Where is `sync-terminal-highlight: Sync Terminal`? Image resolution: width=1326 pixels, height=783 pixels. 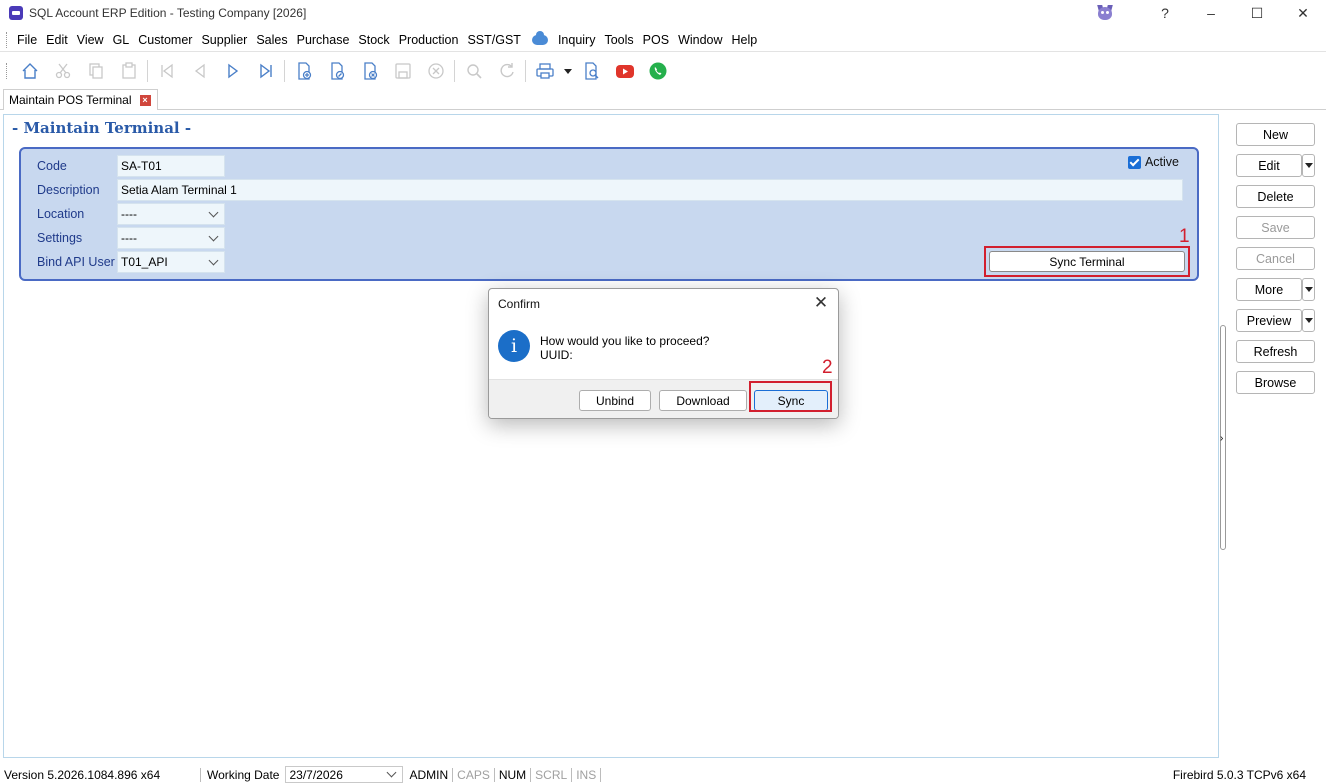
sync-terminal-highlight: Sync Terminal is located at coordinates (1087, 261).